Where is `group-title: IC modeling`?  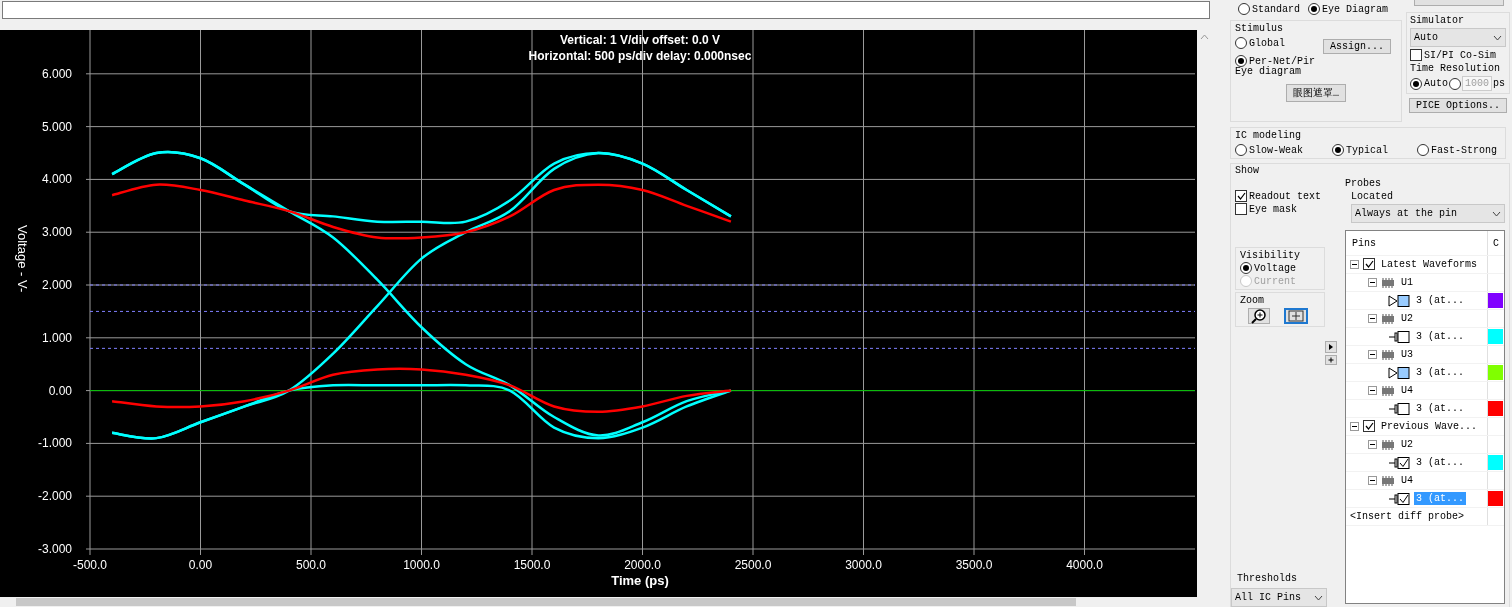 group-title: IC modeling is located at coordinates (1268, 135).